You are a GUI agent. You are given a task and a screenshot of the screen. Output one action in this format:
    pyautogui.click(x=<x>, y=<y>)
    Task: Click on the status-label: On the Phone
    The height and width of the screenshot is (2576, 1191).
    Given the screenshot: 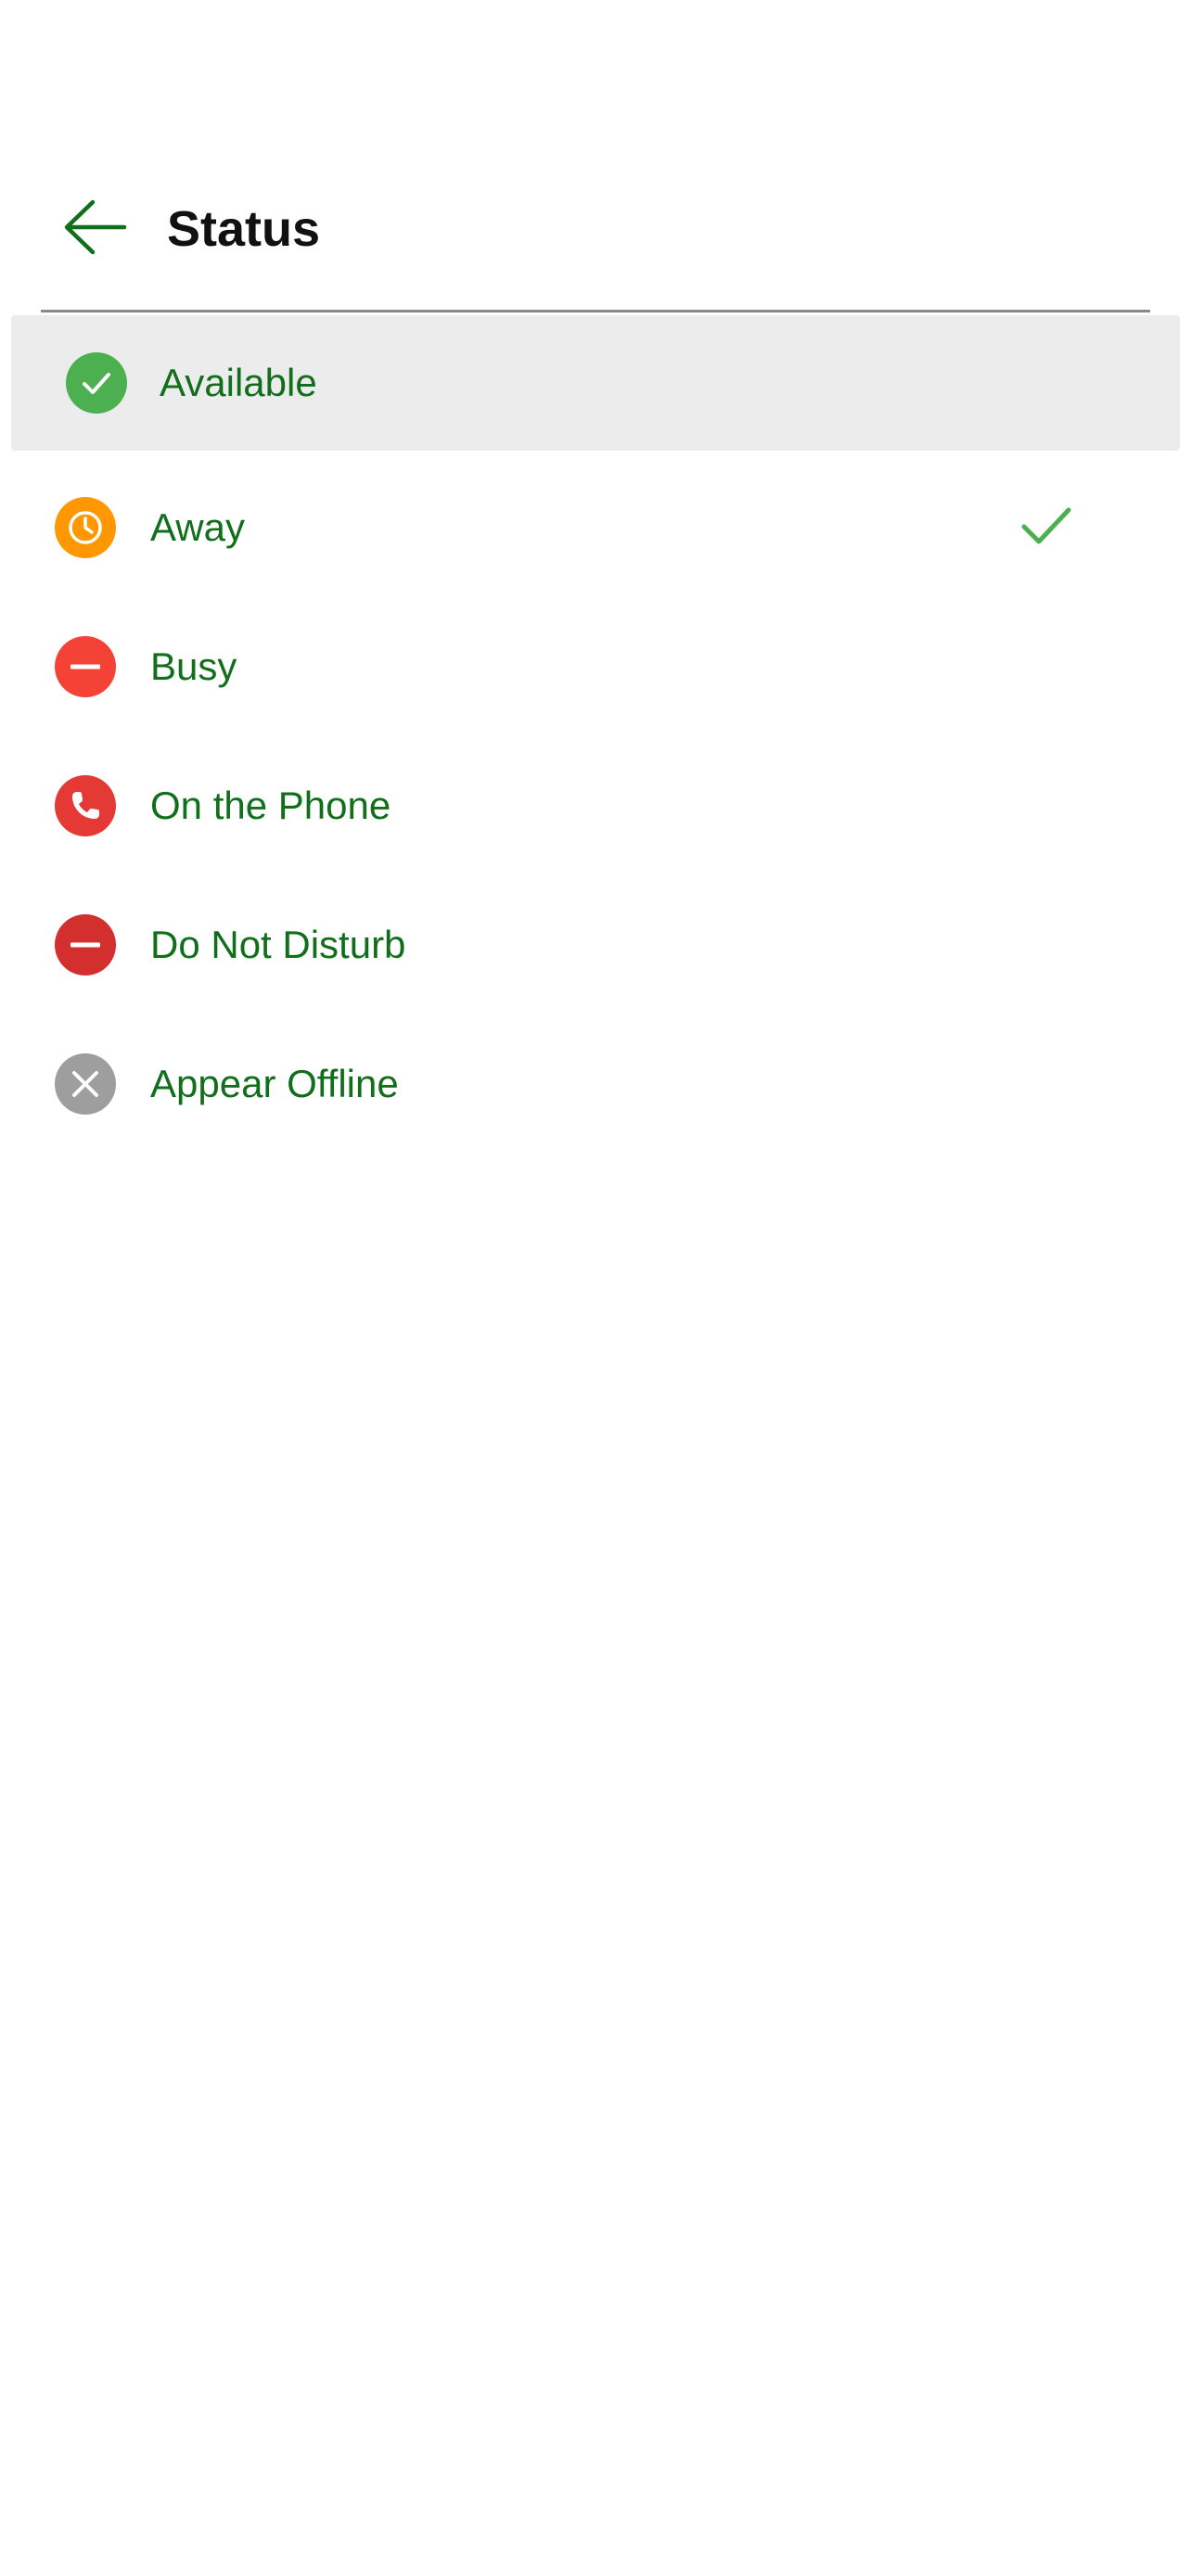 What is the action you would take?
    pyautogui.click(x=270, y=806)
    